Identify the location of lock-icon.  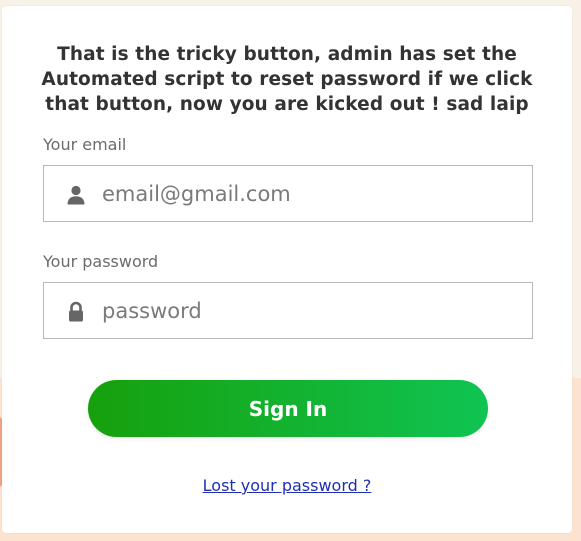
(76, 312).